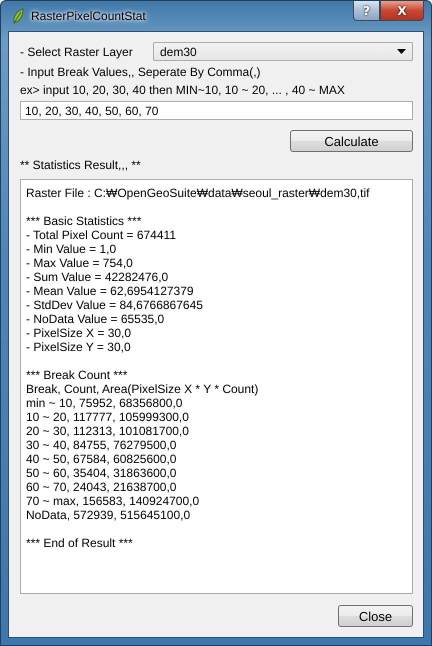  I want to click on result-line: Break, Count, Area(PixelSize X * Y * Count), so click(143, 389).